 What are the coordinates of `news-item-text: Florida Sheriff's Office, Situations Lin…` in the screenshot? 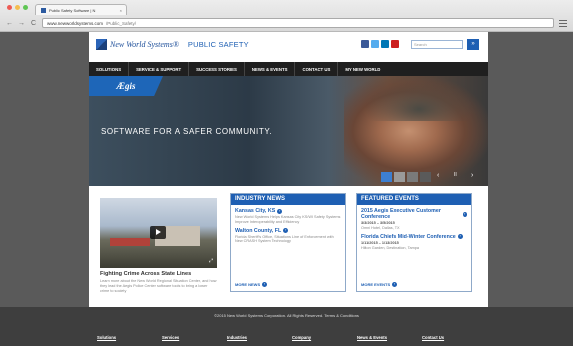 It's located at (284, 239).